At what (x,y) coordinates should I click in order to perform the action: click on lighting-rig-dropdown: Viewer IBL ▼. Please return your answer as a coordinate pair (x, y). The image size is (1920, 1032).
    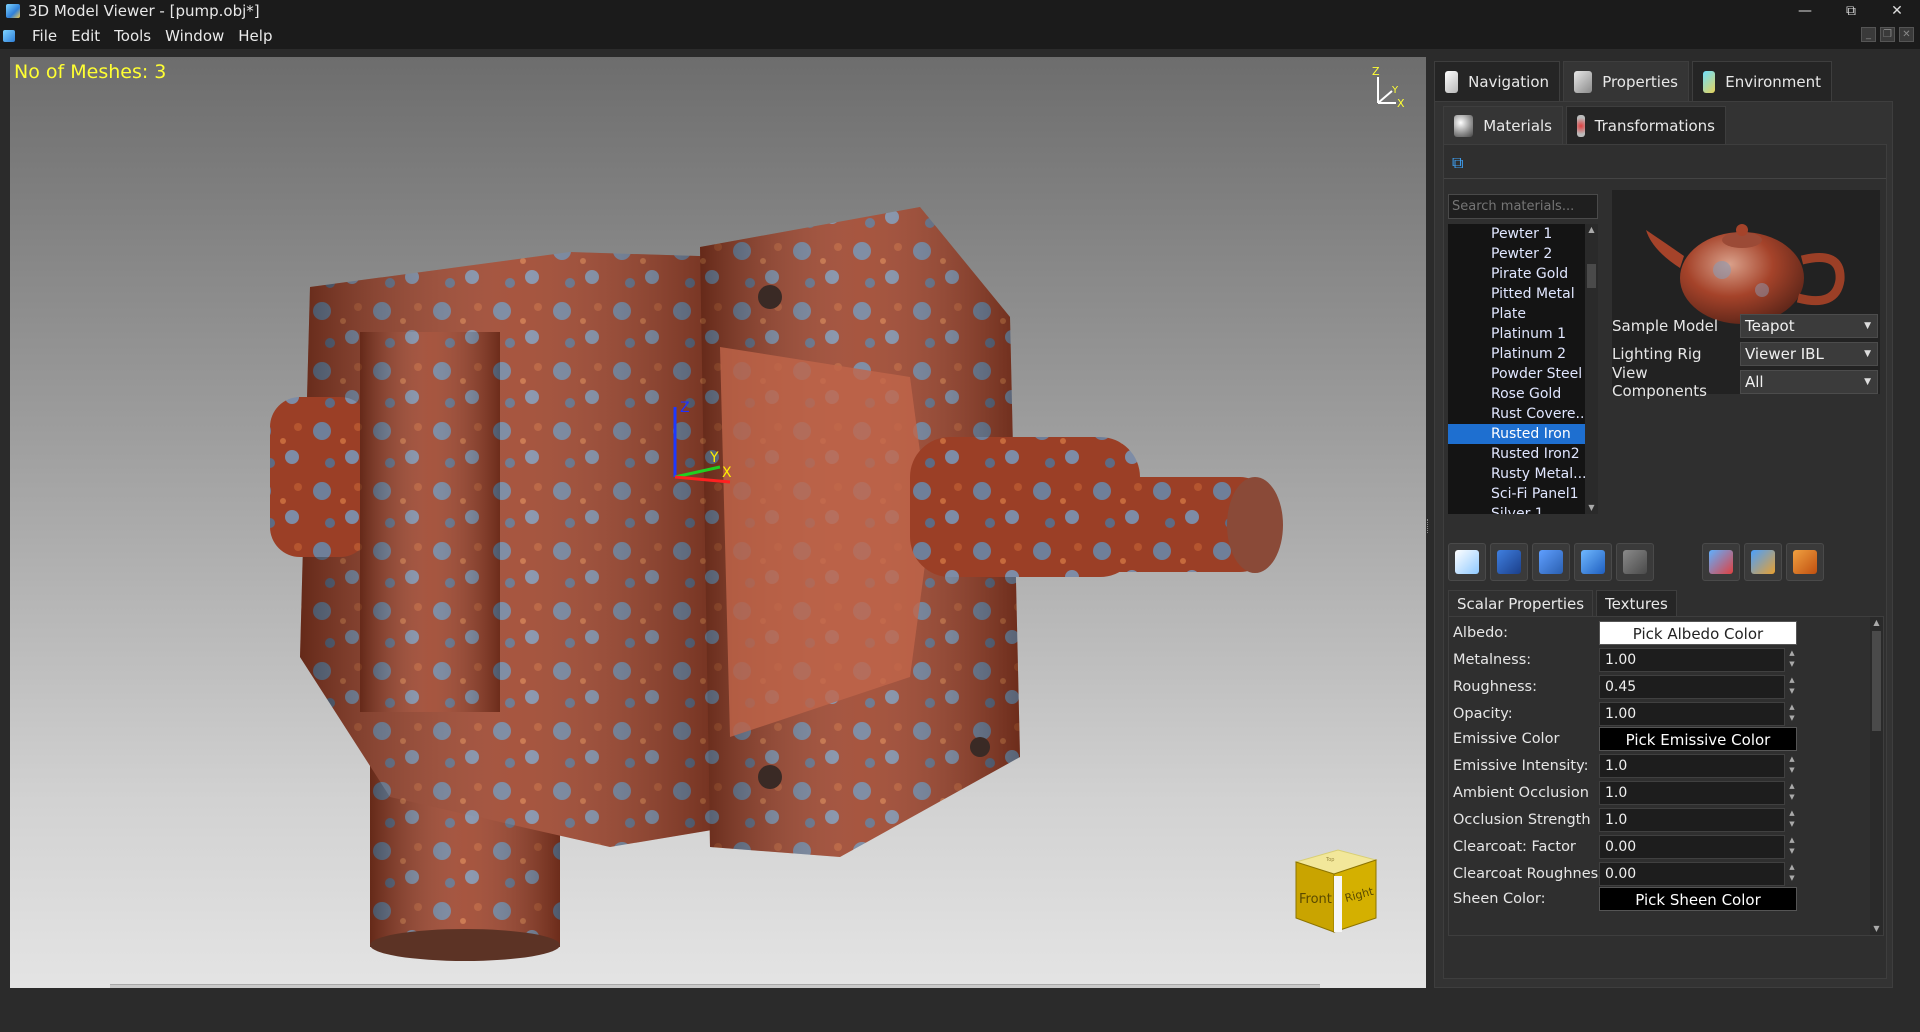
    Looking at the image, I should click on (1809, 354).